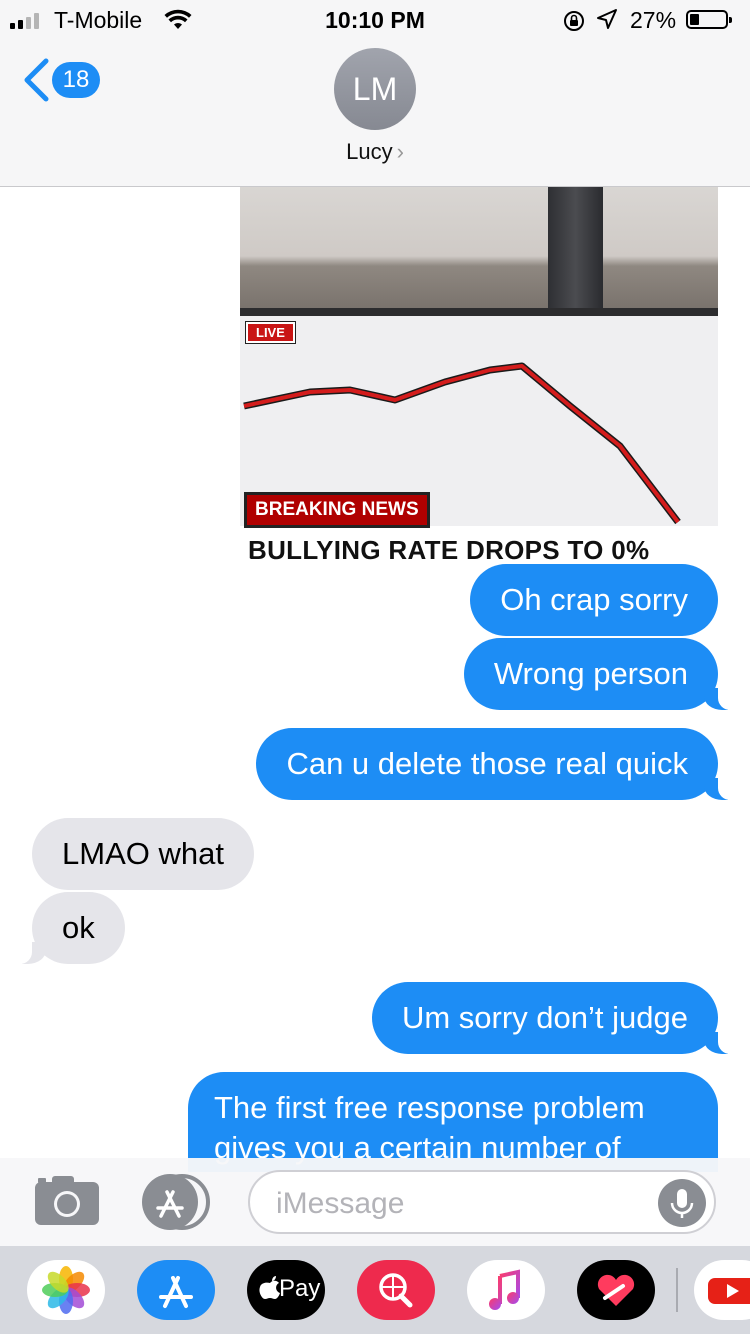 This screenshot has width=750, height=1334. What do you see at coordinates (337, 510) in the screenshot?
I see `meme-breaking-news-label: BREAKING NEWS` at bounding box center [337, 510].